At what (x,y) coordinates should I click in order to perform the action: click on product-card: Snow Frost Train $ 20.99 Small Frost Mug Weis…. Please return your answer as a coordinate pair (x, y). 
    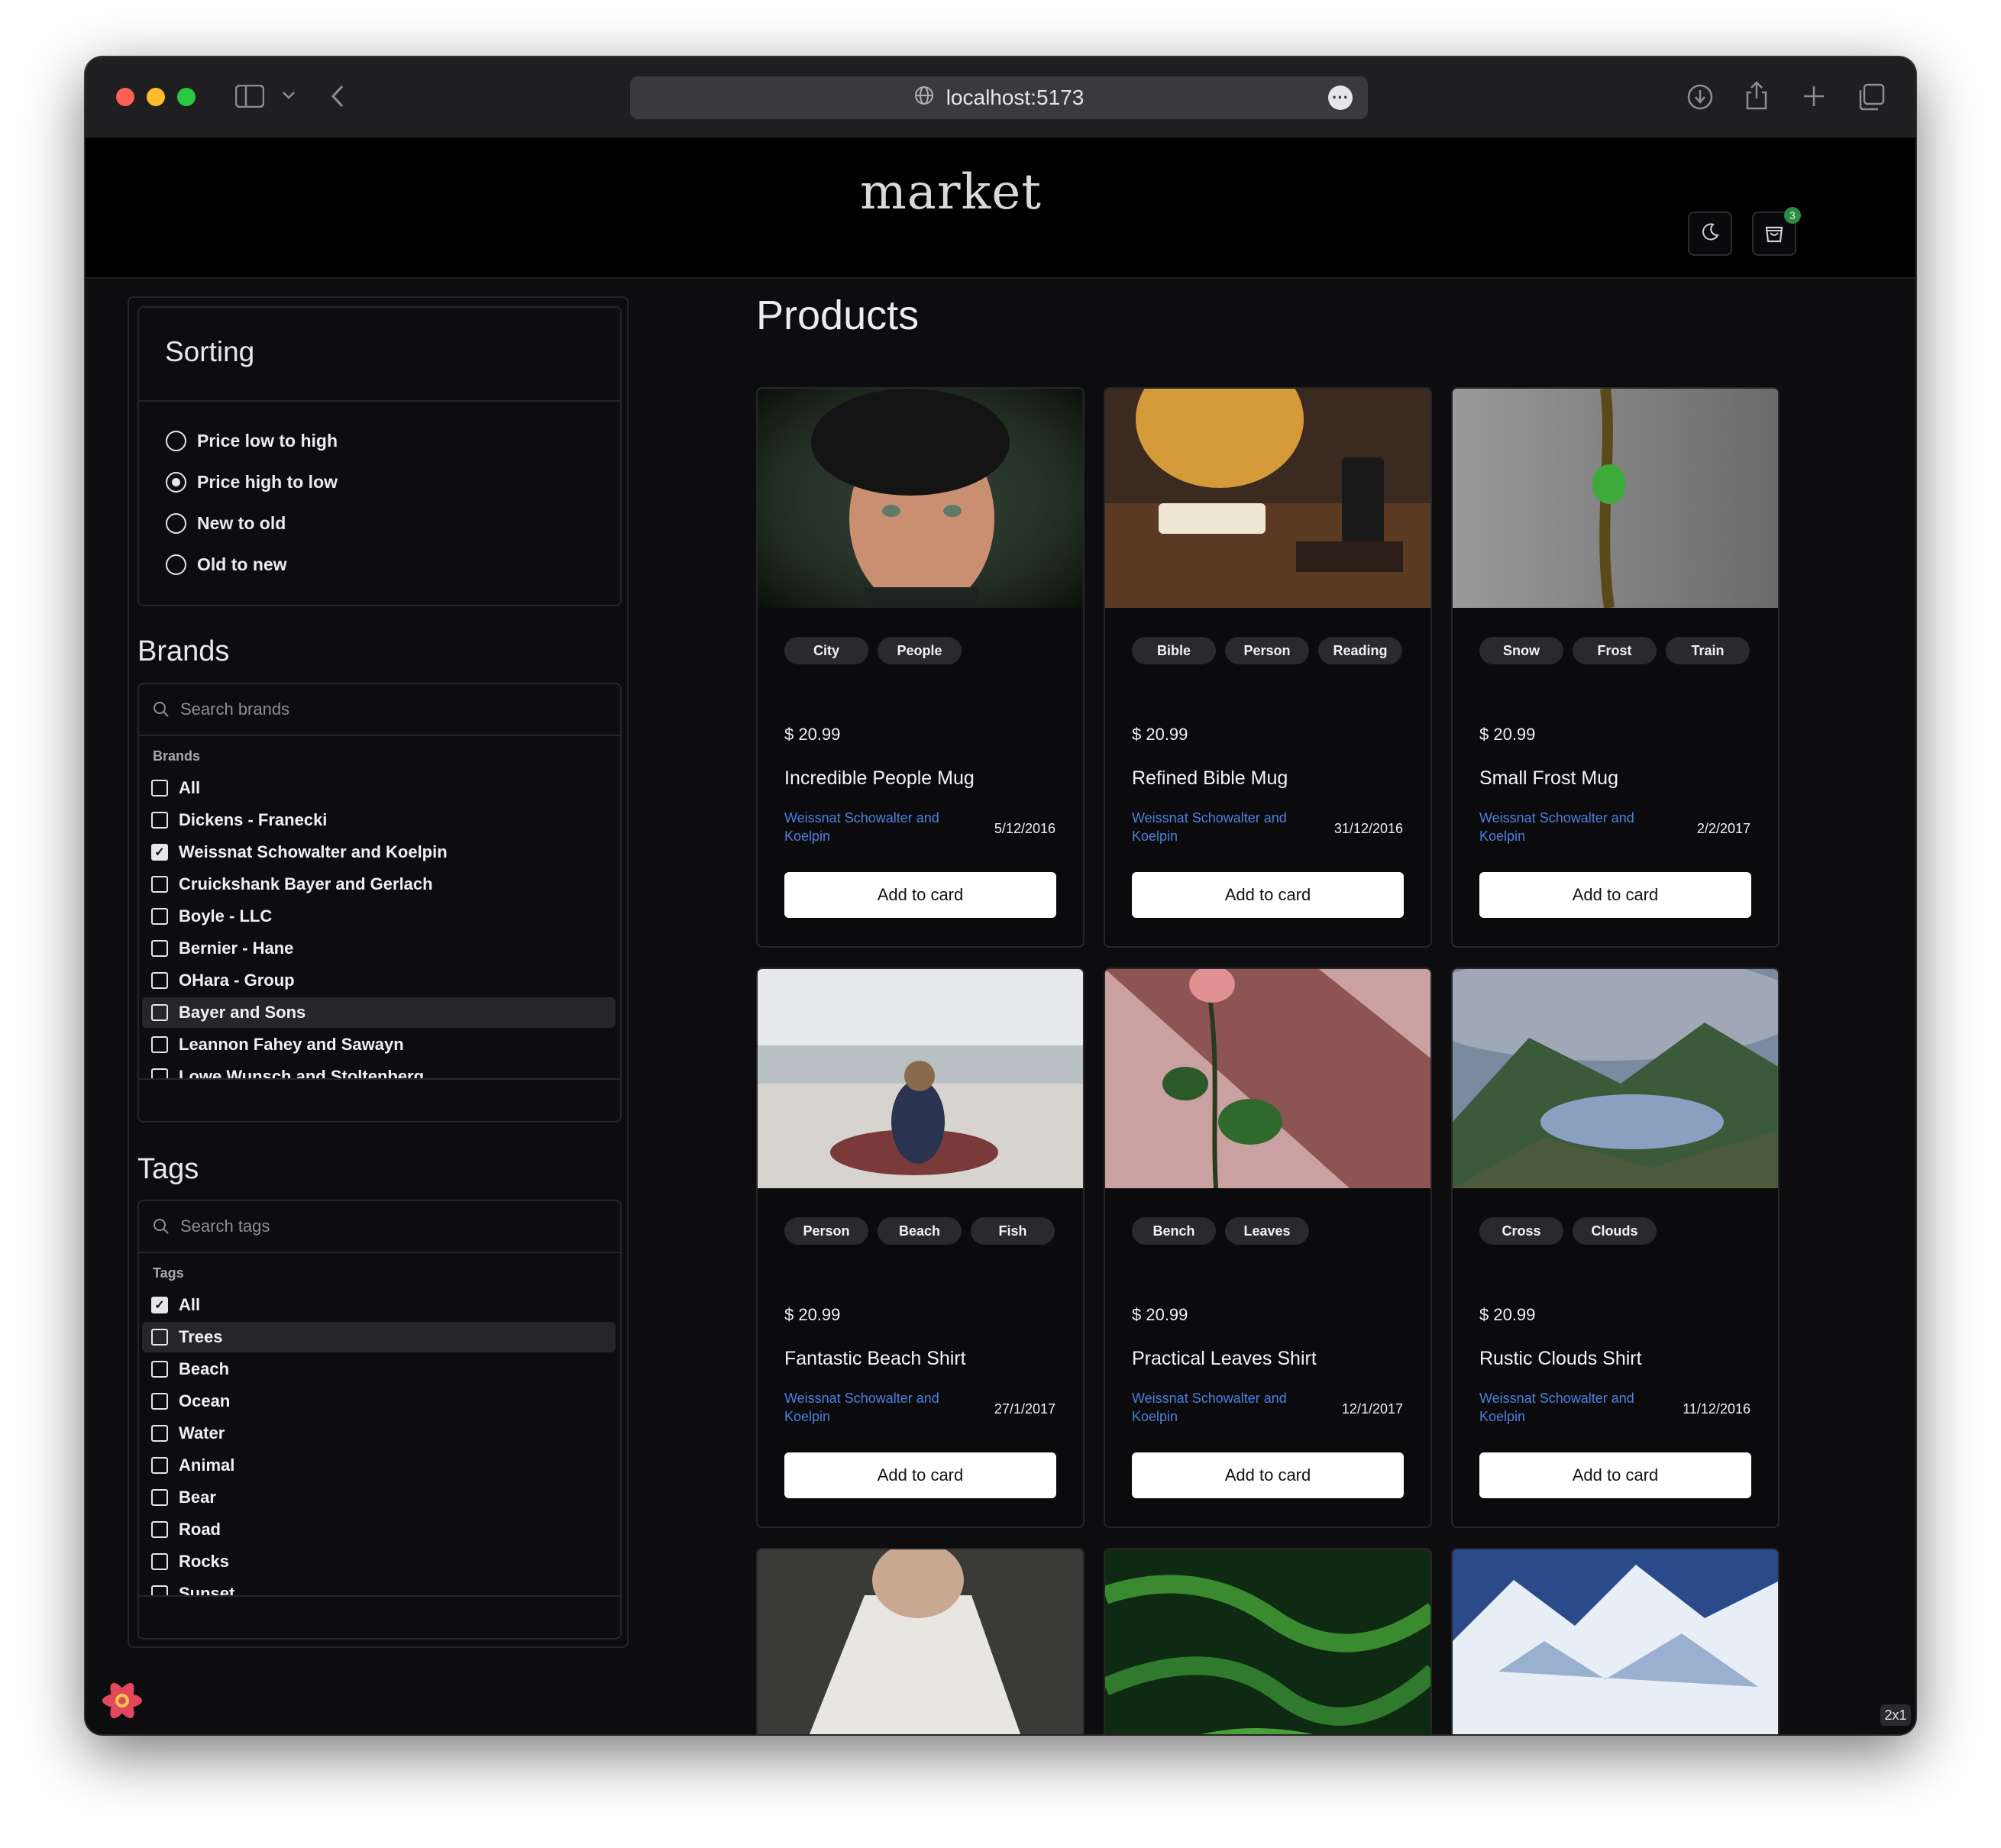
    Looking at the image, I should click on (1615, 667).